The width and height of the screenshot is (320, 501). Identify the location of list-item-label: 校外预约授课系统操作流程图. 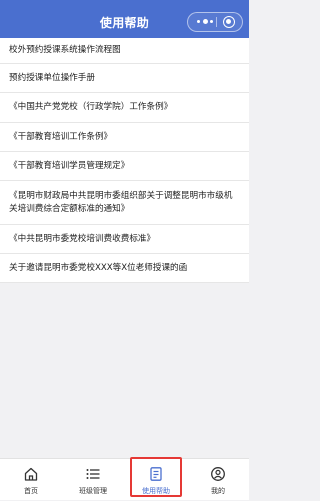
(65, 50).